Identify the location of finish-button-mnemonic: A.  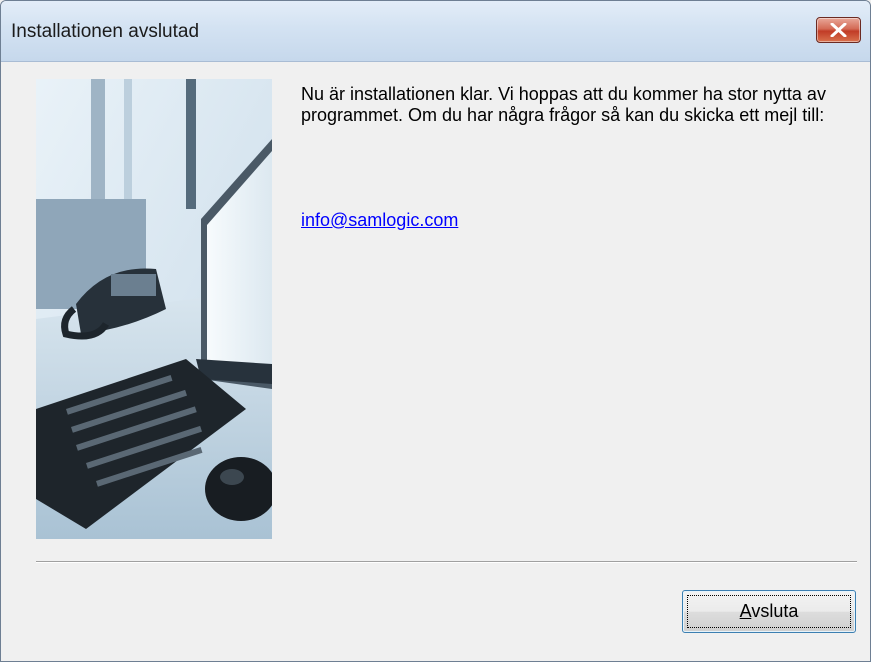
(745, 611).